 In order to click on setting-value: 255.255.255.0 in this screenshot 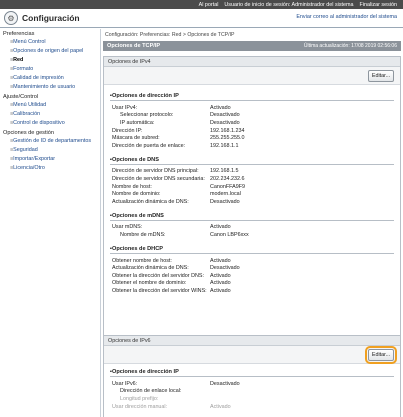, I will do `click(227, 138)`.